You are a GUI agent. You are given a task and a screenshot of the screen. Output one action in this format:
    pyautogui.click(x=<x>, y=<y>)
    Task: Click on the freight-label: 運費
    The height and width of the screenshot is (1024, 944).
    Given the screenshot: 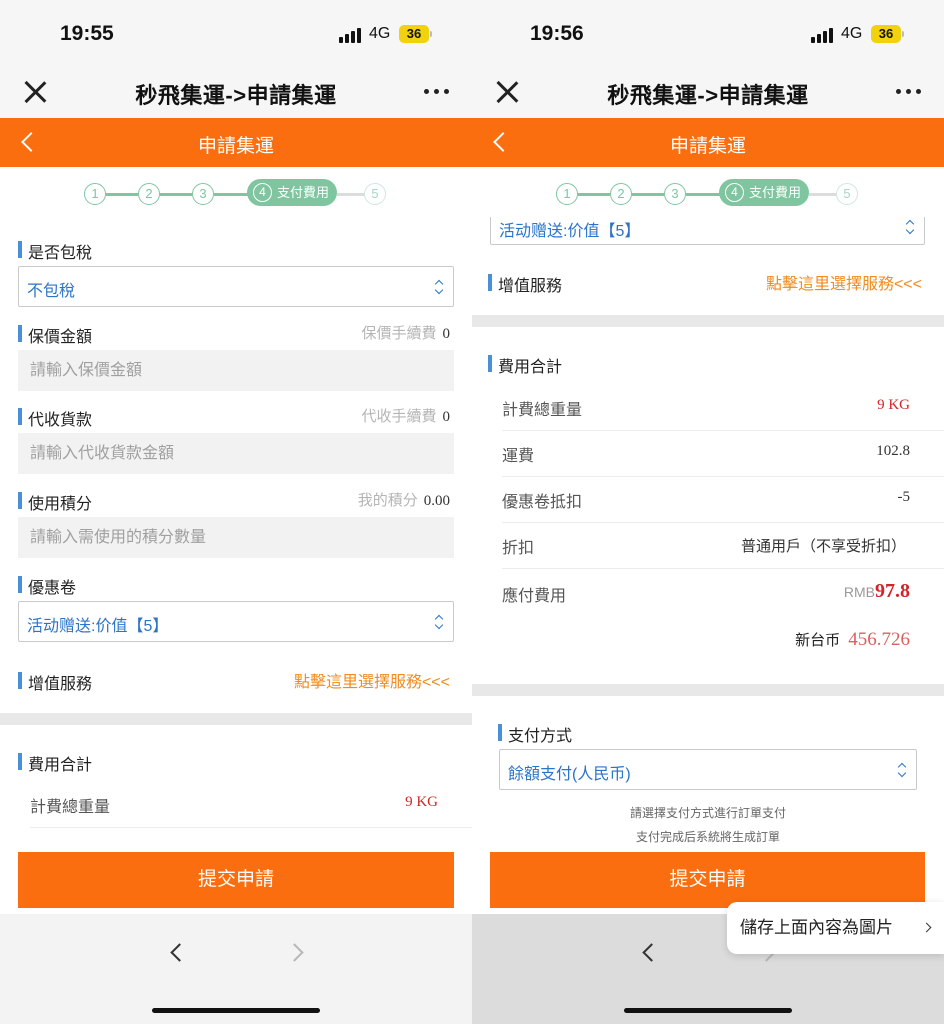 What is the action you would take?
    pyautogui.click(x=518, y=456)
    